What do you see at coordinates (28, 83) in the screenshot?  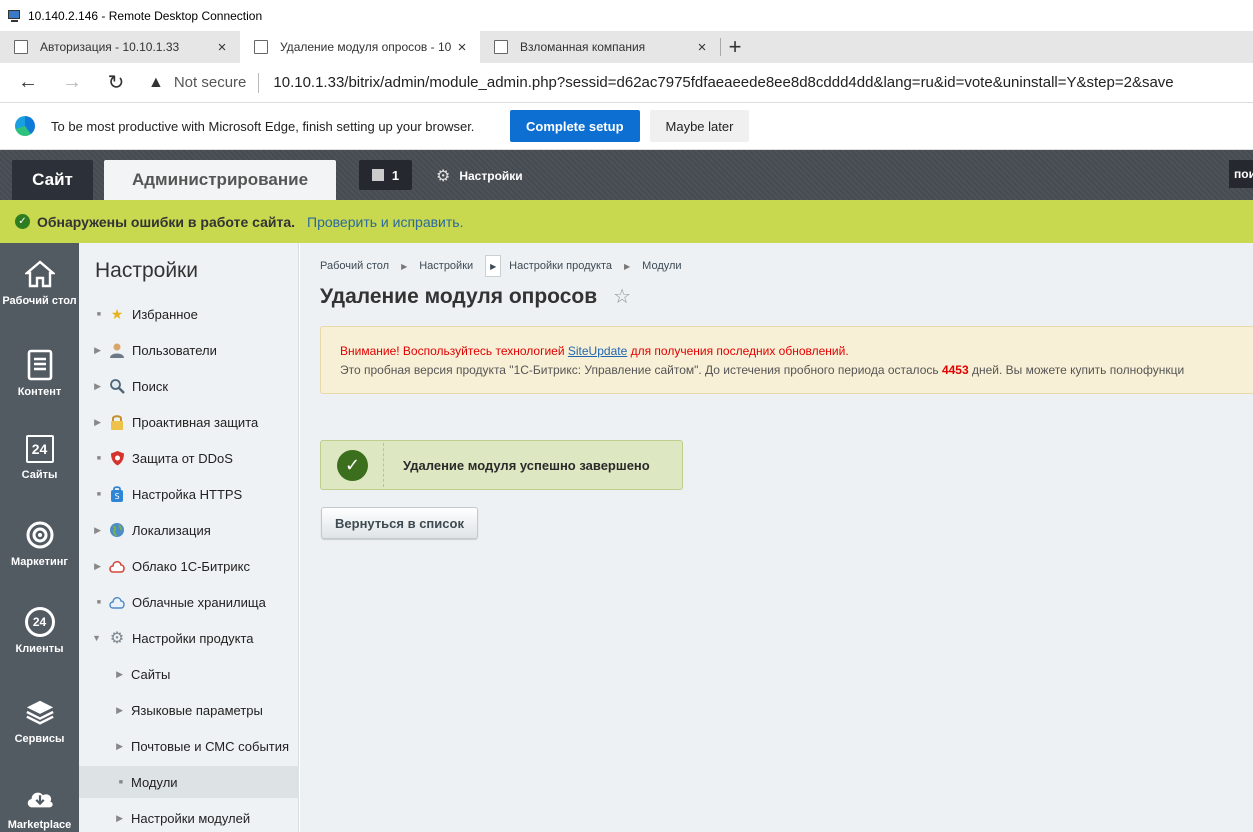 I see `back-button: ←` at bounding box center [28, 83].